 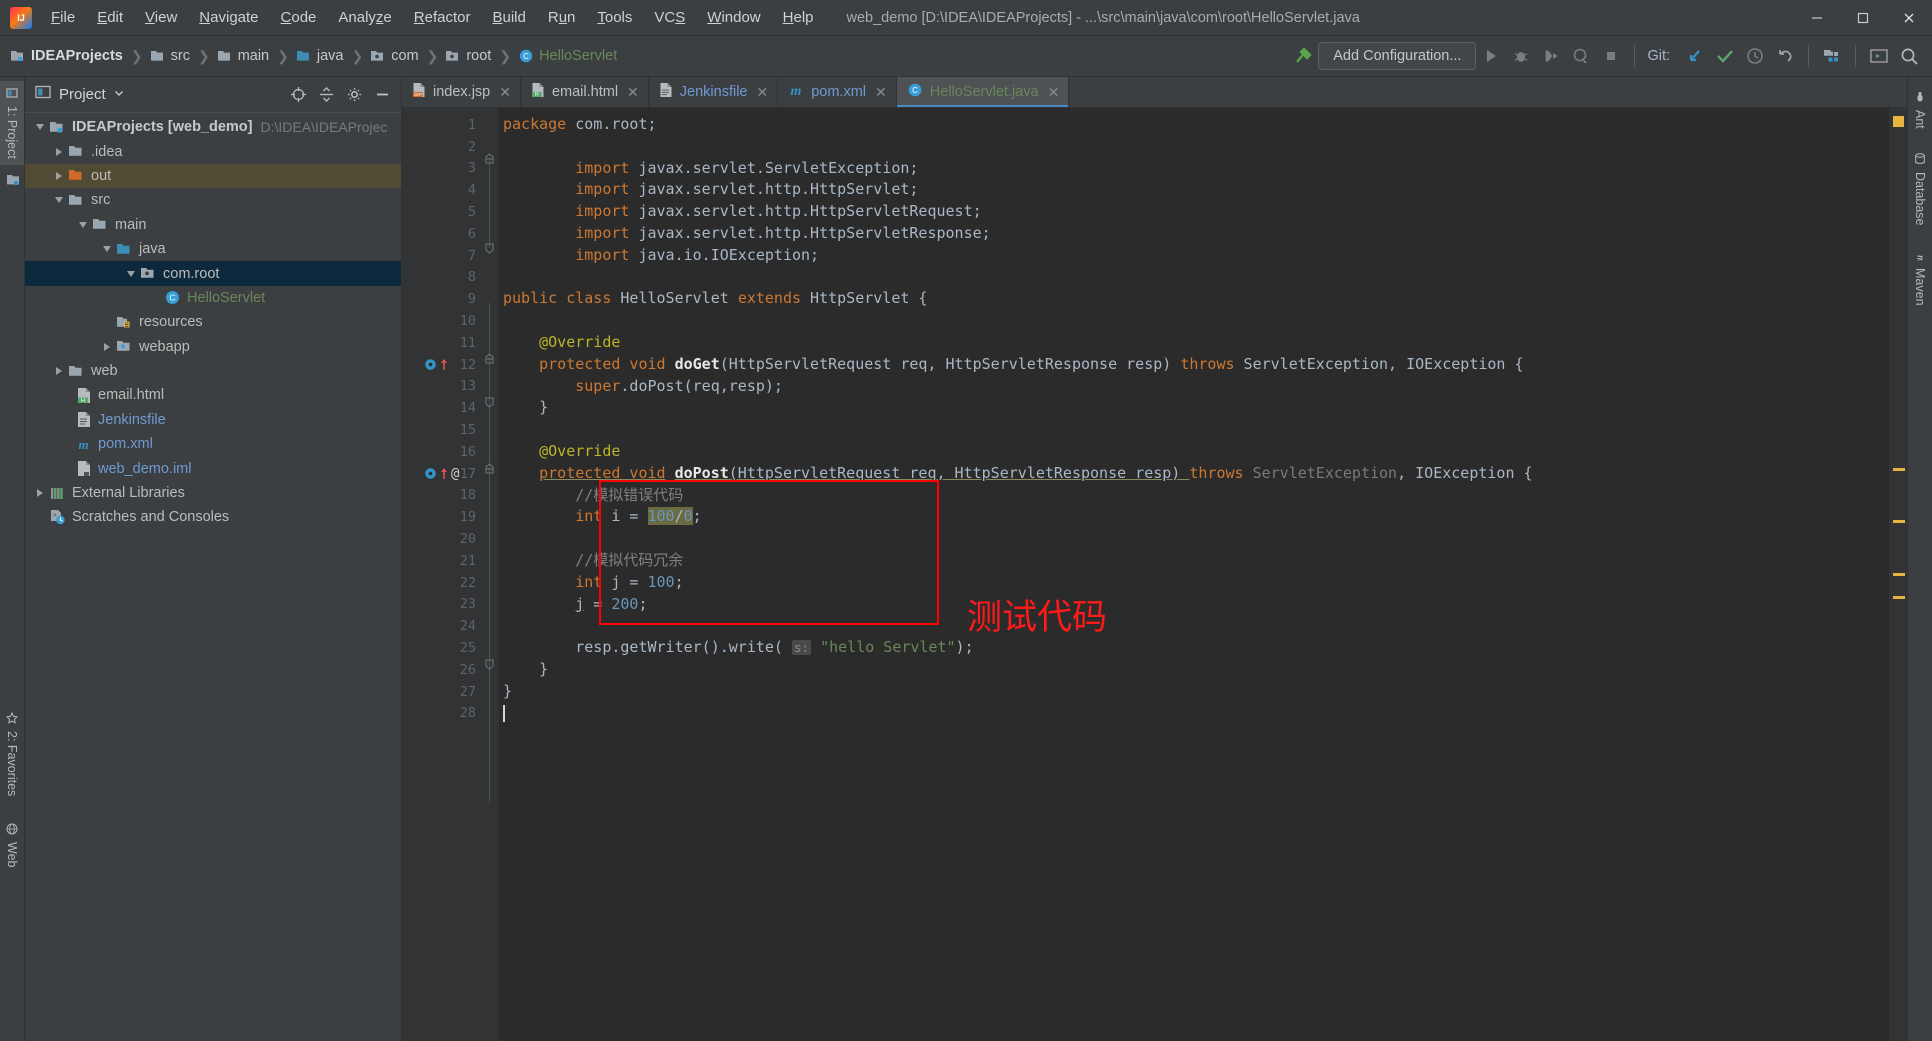 What do you see at coordinates (461, 92) in the screenshot?
I see `tab-index-jsp: JSP index.jsp ✕` at bounding box center [461, 92].